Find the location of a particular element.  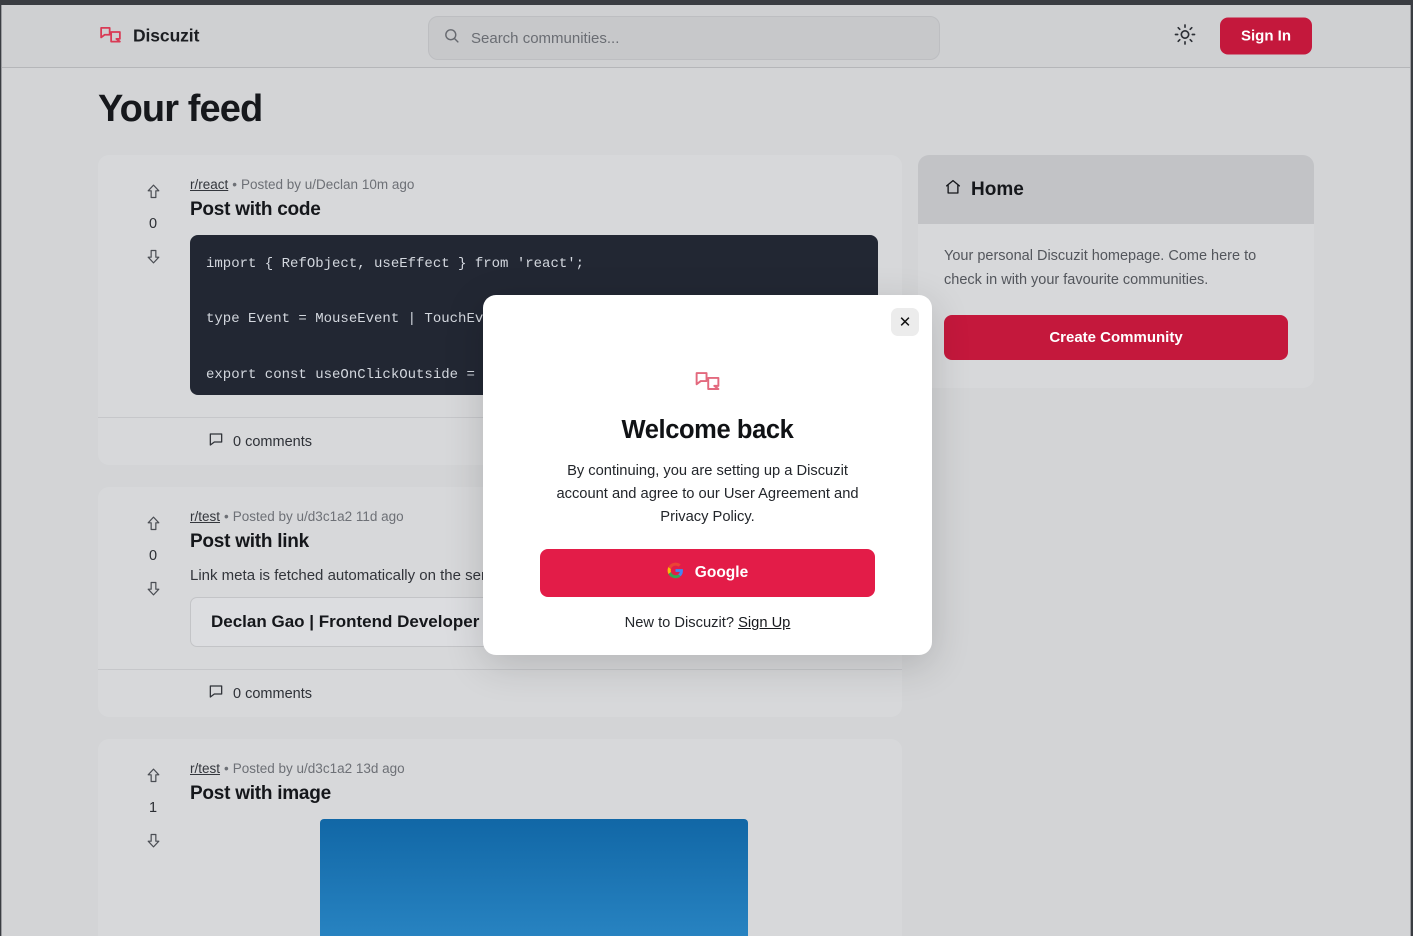

post-byline: Posted by u/d3c1a2 11d ago is located at coordinates (318, 516).